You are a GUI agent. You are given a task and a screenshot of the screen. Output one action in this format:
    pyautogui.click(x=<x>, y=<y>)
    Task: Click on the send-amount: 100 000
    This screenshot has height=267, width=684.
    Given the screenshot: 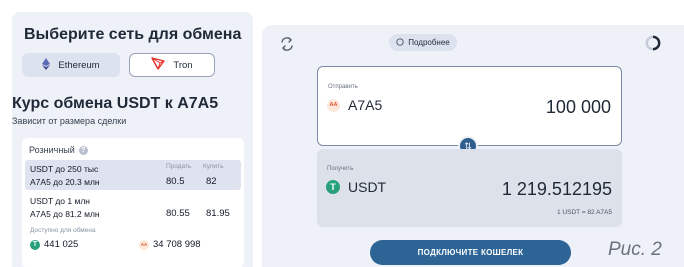 What is the action you would take?
    pyautogui.click(x=578, y=107)
    